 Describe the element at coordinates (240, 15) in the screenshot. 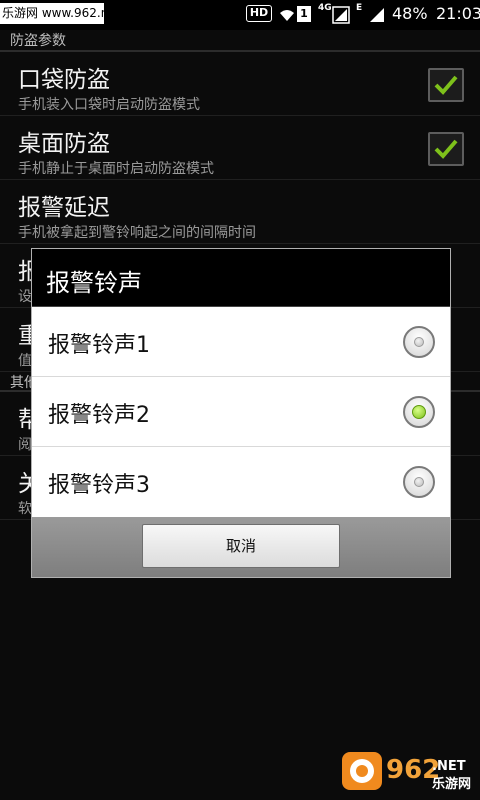

I see `status-bar: 乐游网 www.962.net HD 1 4G E 48% 21:03` at that location.